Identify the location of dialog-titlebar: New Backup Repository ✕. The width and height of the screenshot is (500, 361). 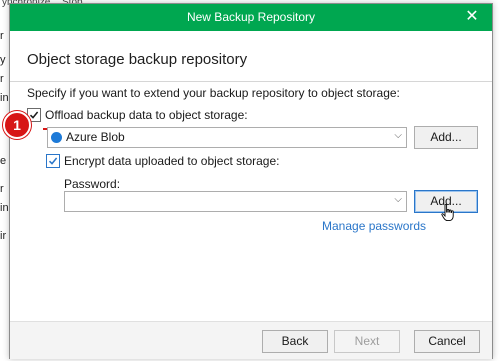
(251, 17).